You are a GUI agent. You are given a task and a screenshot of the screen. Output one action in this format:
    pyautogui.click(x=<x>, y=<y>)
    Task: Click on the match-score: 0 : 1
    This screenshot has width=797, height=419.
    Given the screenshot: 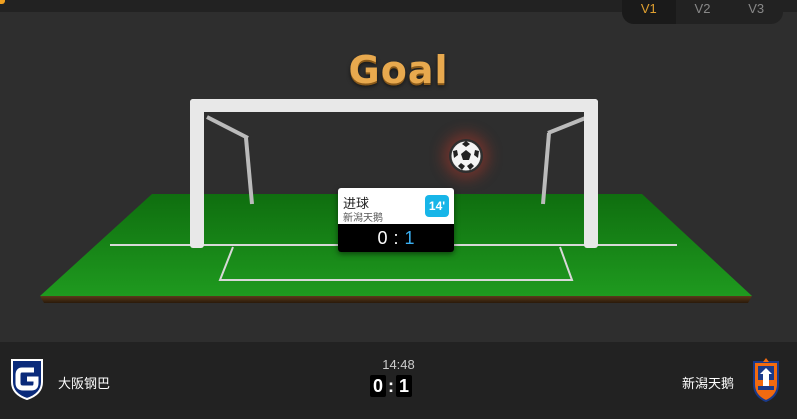 What is the action you would take?
    pyautogui.click(x=391, y=386)
    